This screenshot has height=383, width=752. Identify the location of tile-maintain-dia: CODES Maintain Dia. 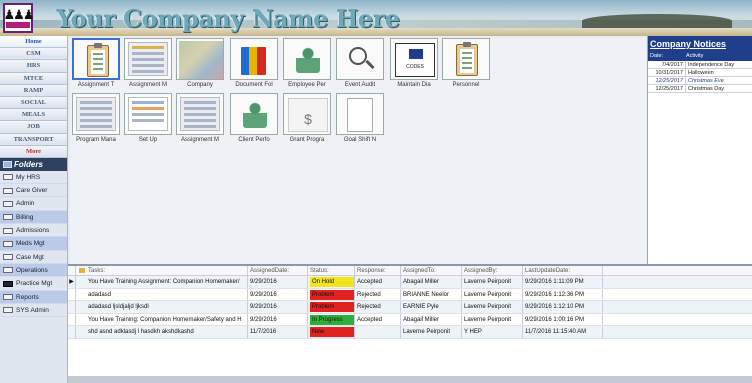
(414, 63).